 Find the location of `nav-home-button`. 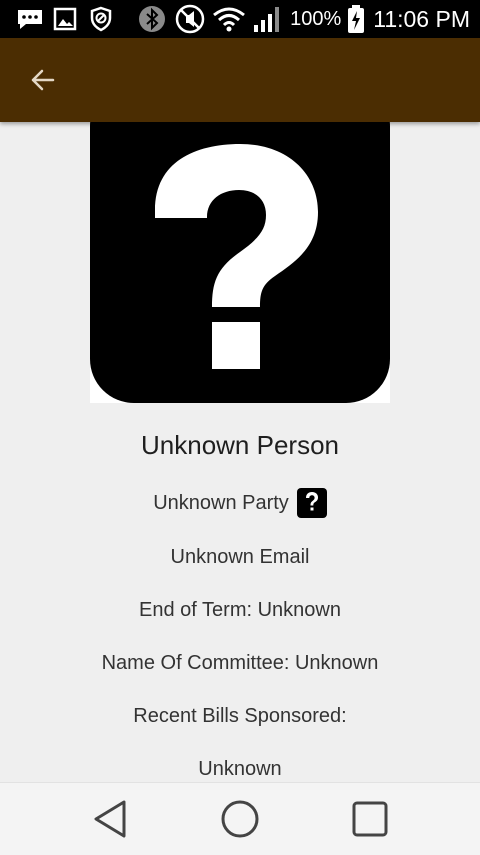

nav-home-button is located at coordinates (240, 819).